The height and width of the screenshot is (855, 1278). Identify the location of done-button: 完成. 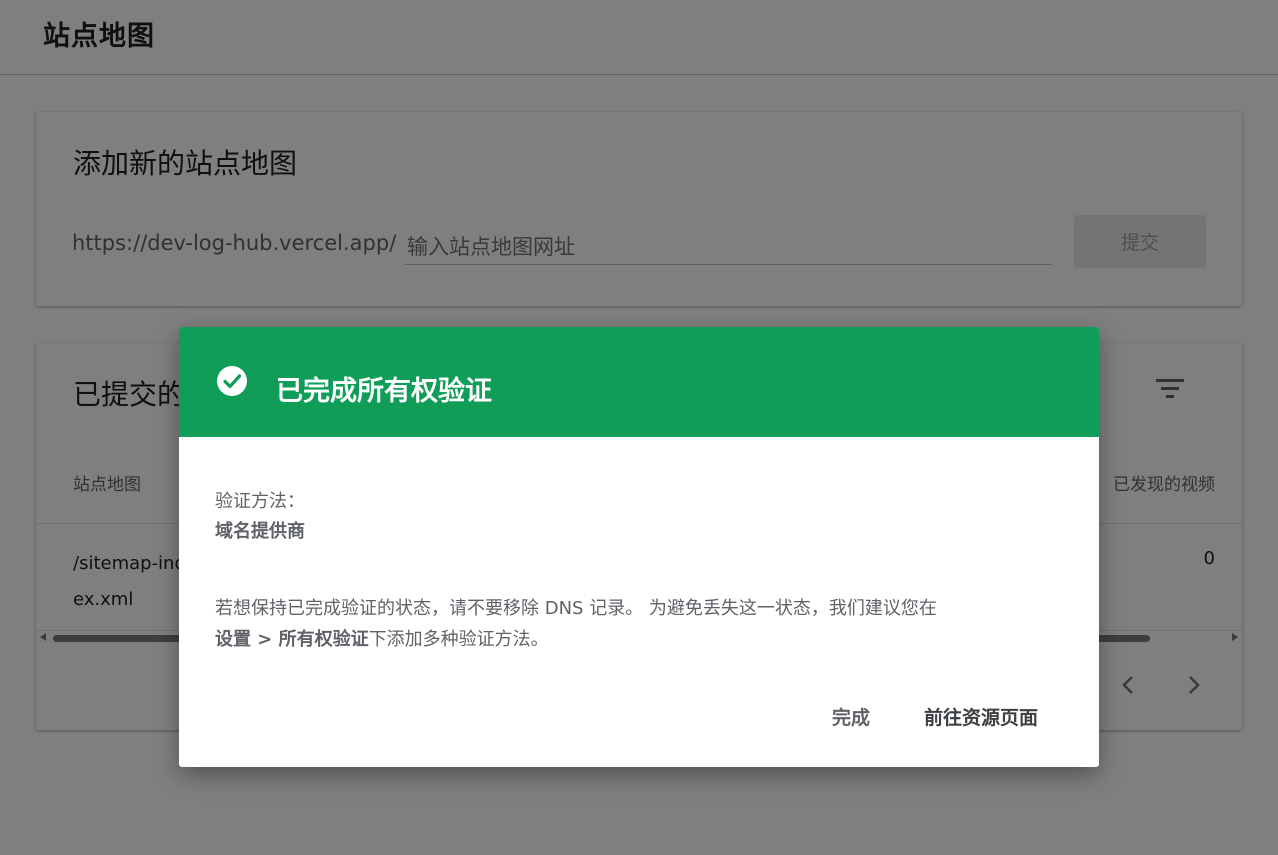
(851, 716).